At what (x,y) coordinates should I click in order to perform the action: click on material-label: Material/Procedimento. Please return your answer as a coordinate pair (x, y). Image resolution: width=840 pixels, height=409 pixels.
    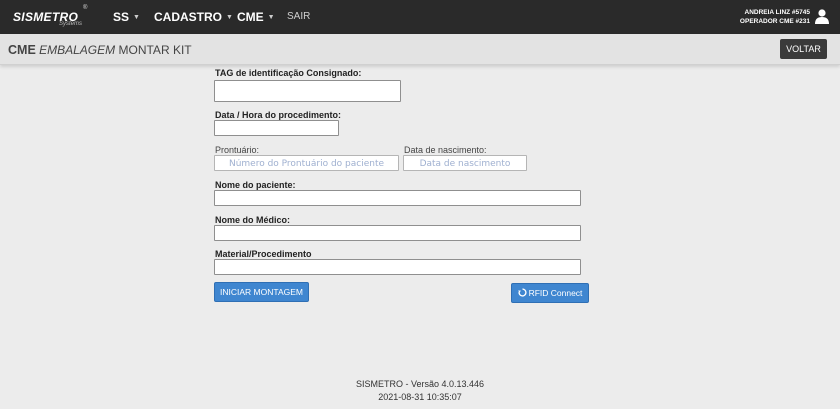
    Looking at the image, I should click on (263, 254).